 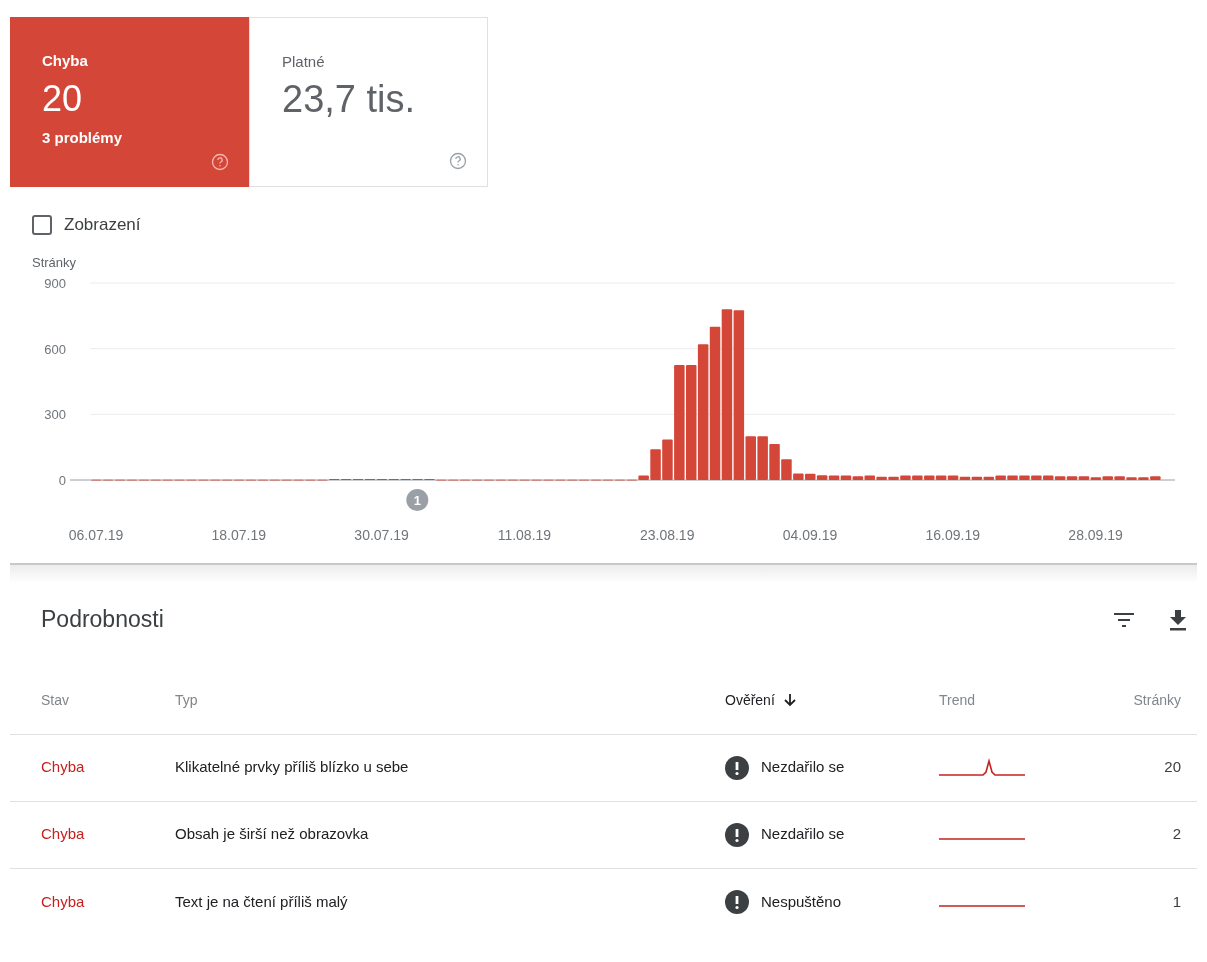 I want to click on page-count: 1, so click(x=1176, y=901).